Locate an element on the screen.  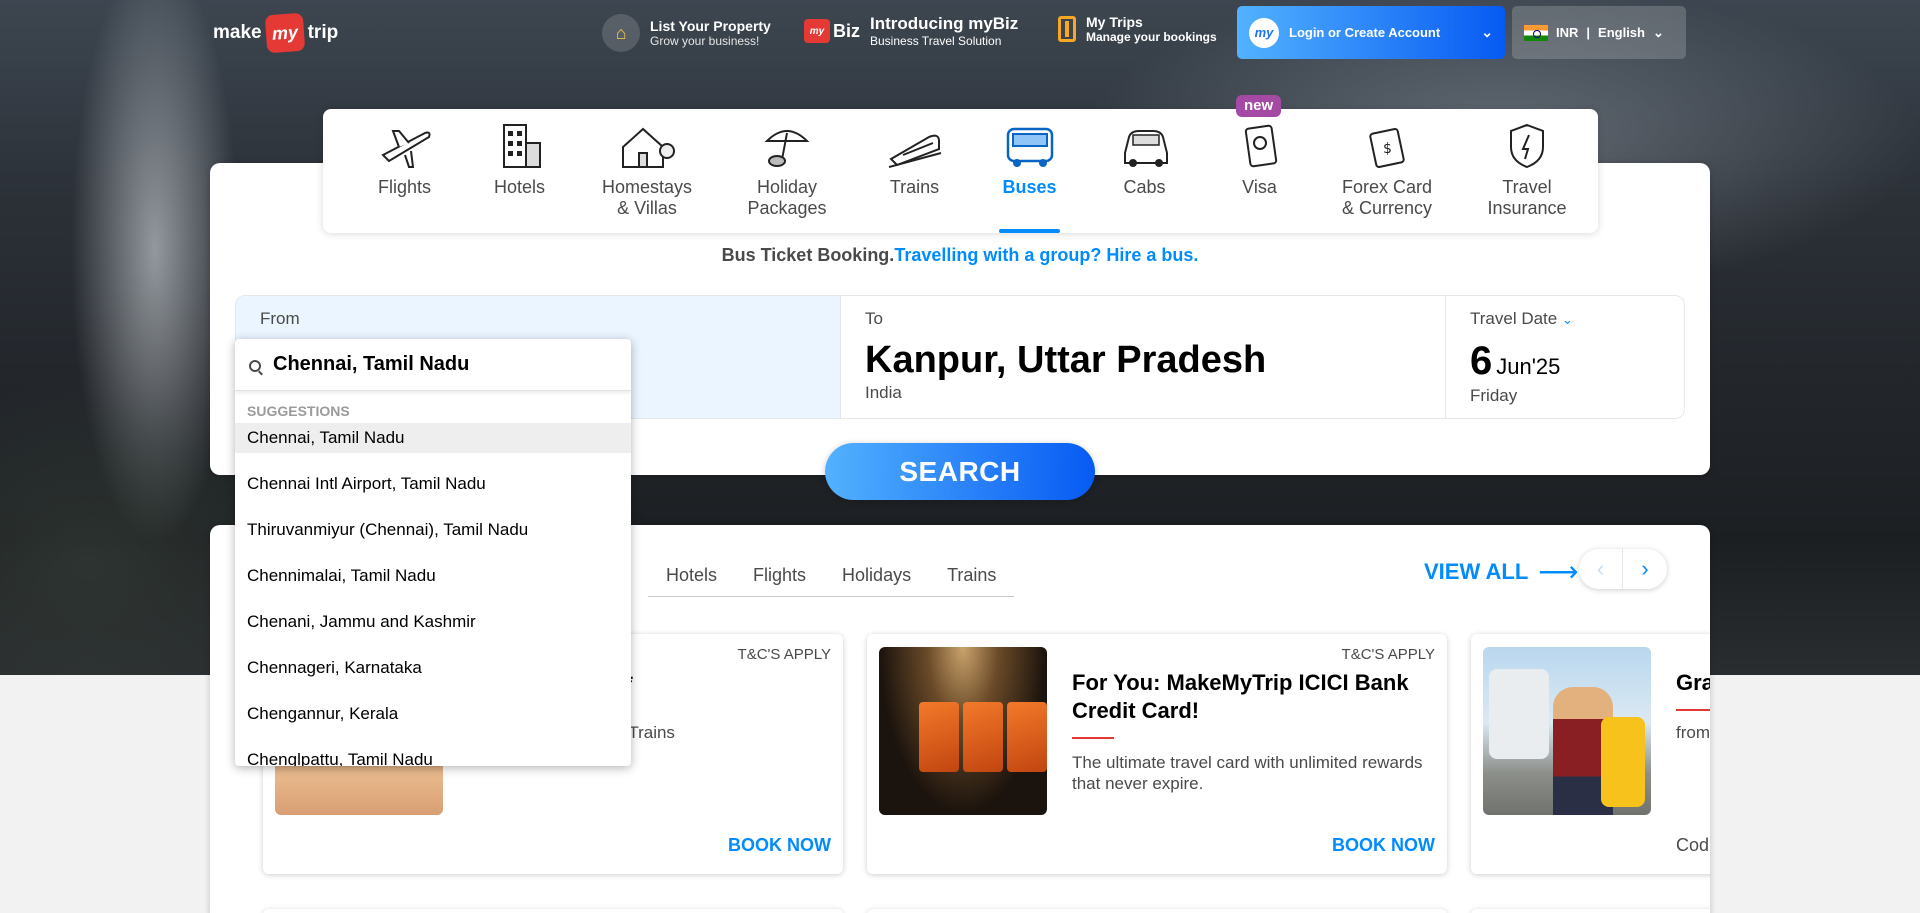
arrow-right-icon: ⟶ is located at coordinates (1558, 571).